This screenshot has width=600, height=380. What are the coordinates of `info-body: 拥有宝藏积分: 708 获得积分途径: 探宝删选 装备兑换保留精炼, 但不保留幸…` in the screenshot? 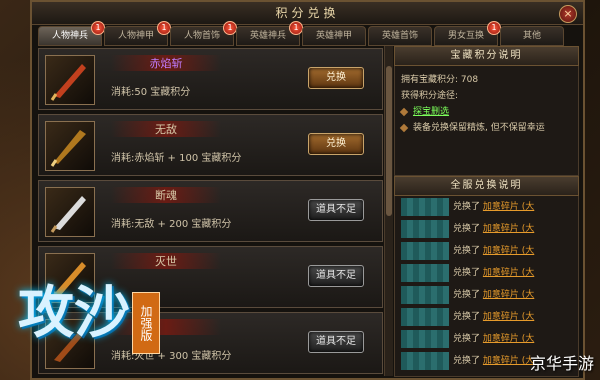 It's located at (486, 121).